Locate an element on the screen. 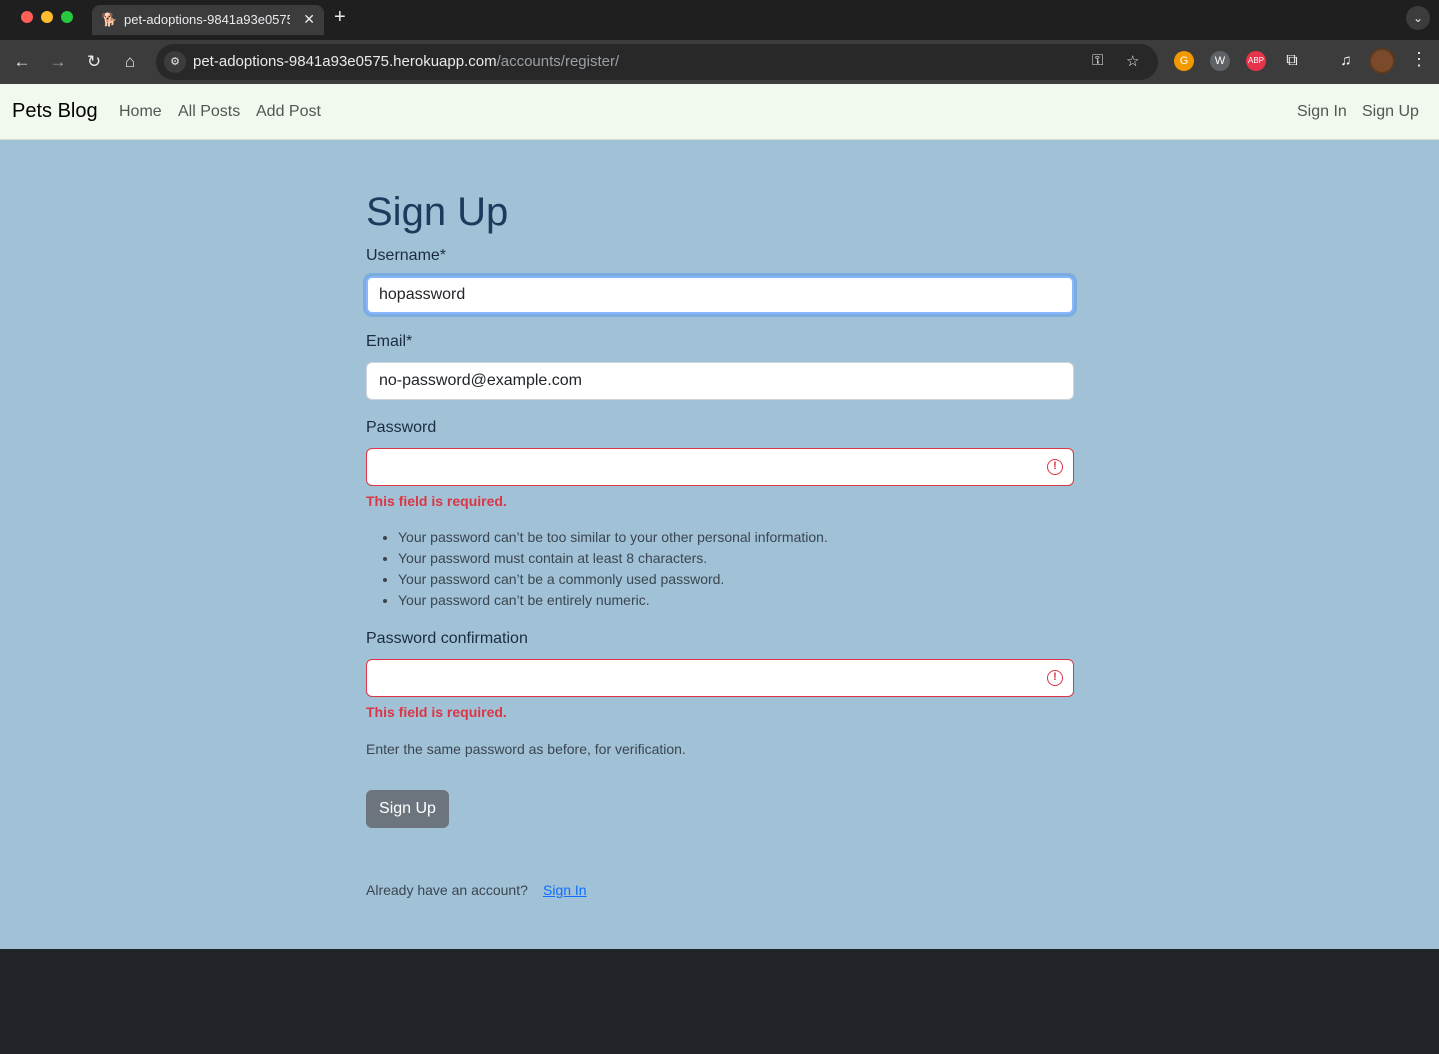 The height and width of the screenshot is (1054, 1439). close-icon: ✕ is located at coordinates (309, 19).